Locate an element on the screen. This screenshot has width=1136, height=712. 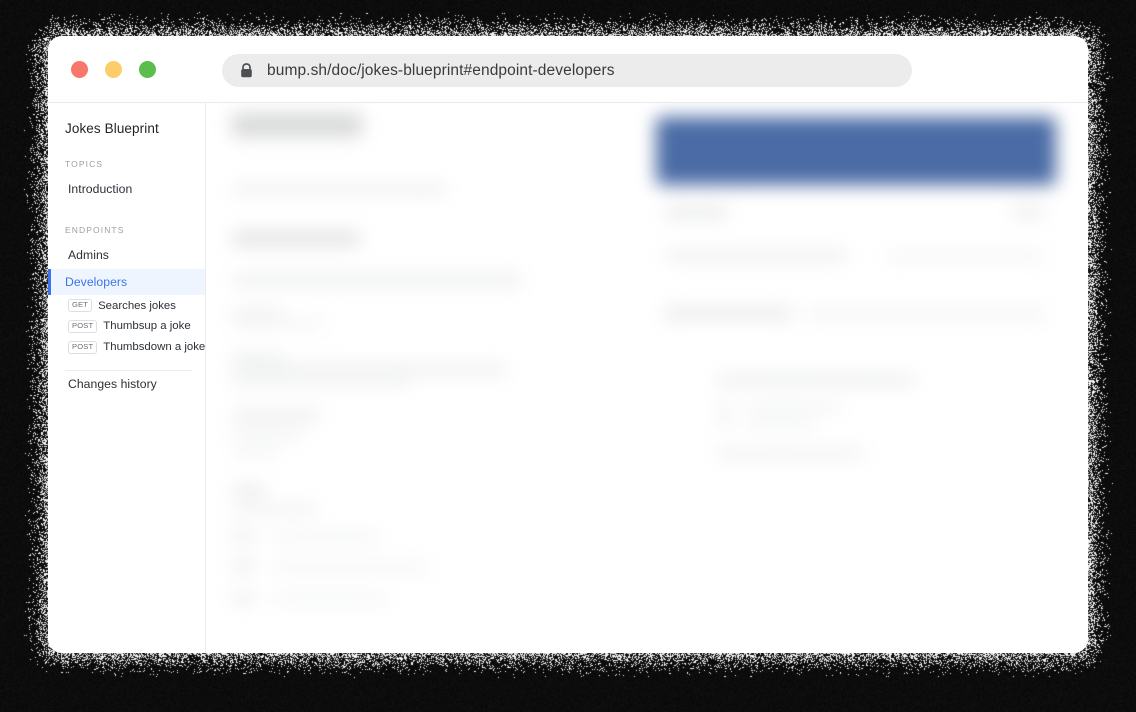
sidebar-section-label-topics: TOPICS is located at coordinates (84, 164).